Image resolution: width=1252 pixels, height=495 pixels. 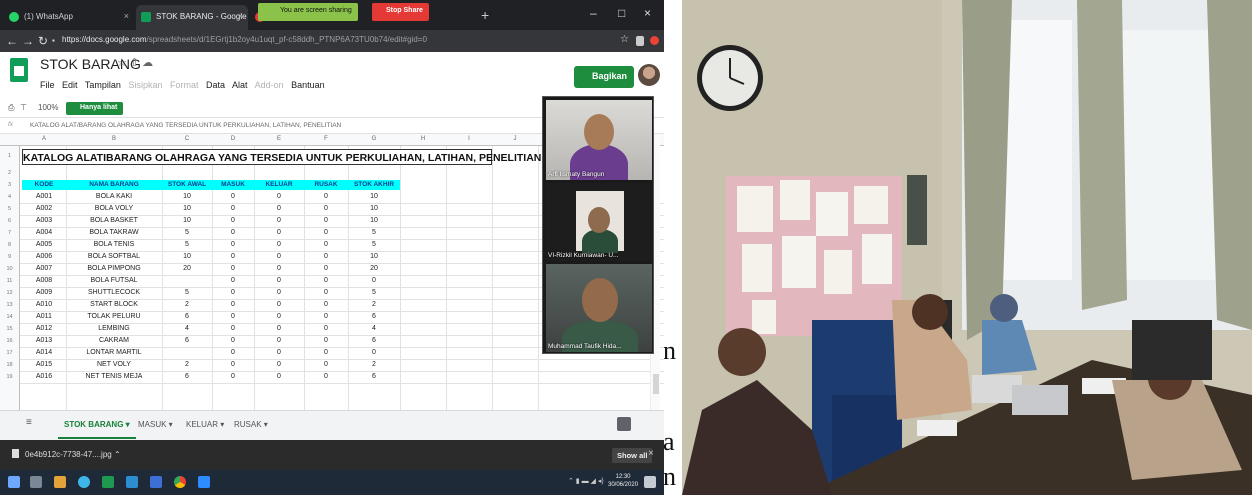 What do you see at coordinates (10, 305) in the screenshot?
I see `row-number: 13` at bounding box center [10, 305].